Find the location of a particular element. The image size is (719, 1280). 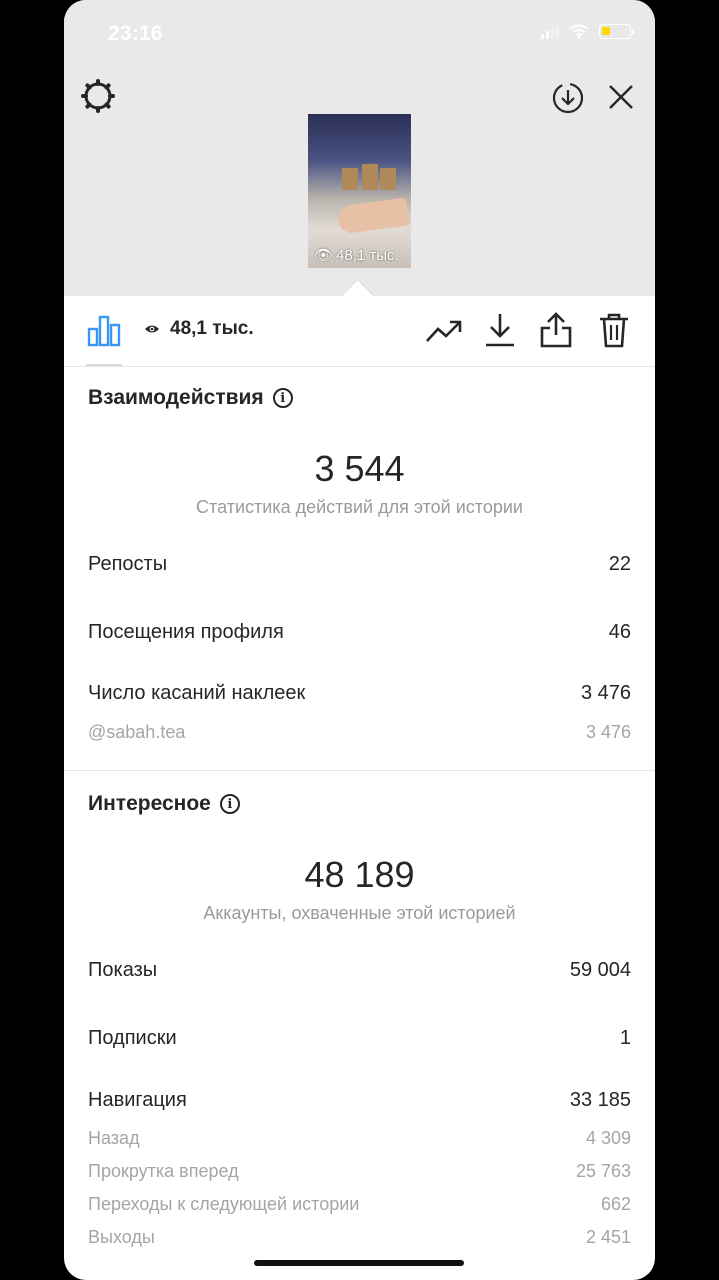

story-toolbar: 48,1 тыс. is located at coordinates (359, 331).